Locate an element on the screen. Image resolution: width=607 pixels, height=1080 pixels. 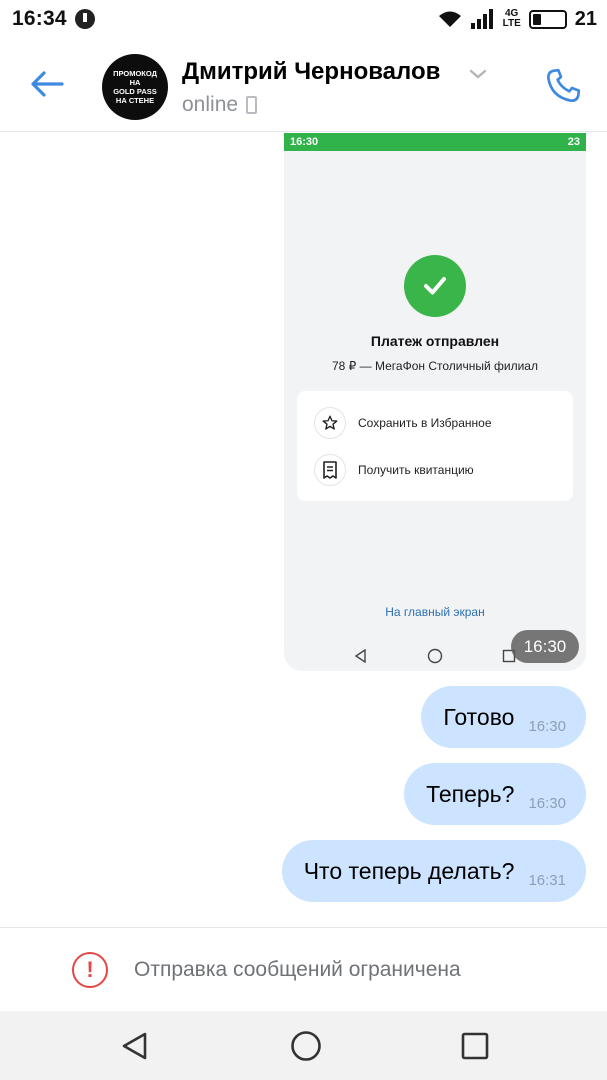
contact-name: Дмитрий Черновалов is located at coordinates (311, 72).